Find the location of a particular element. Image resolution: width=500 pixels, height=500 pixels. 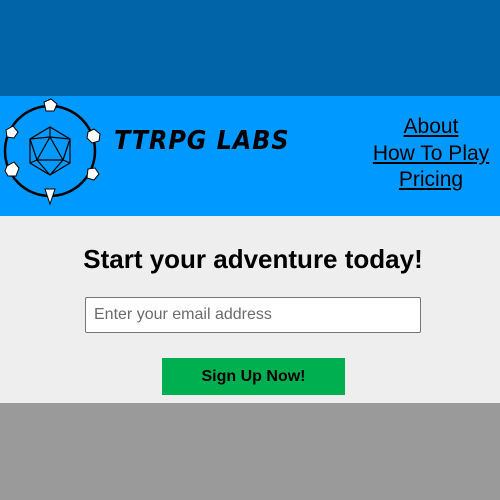

main-nav: About How To Play Pricing is located at coordinates (431, 154).